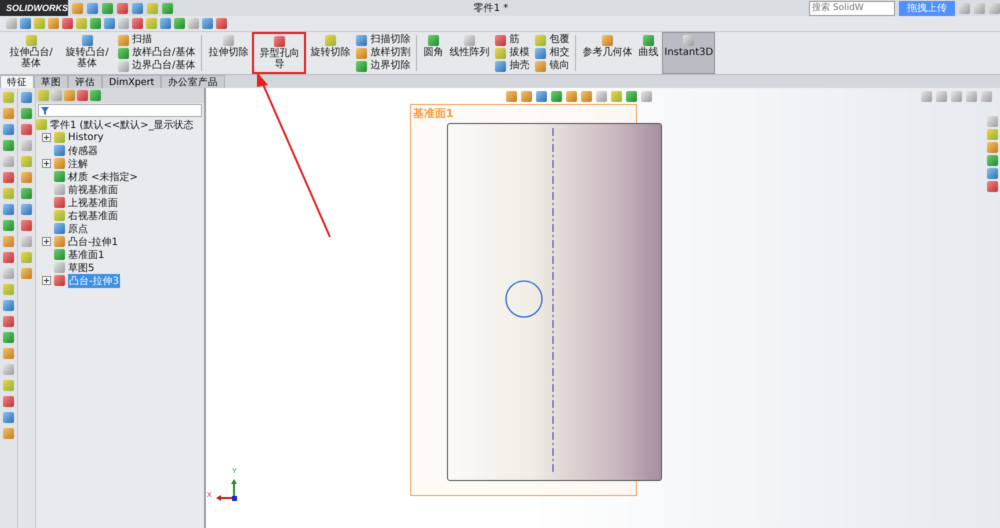  I want to click on ribbon-button: 参考几何体, so click(607, 53).